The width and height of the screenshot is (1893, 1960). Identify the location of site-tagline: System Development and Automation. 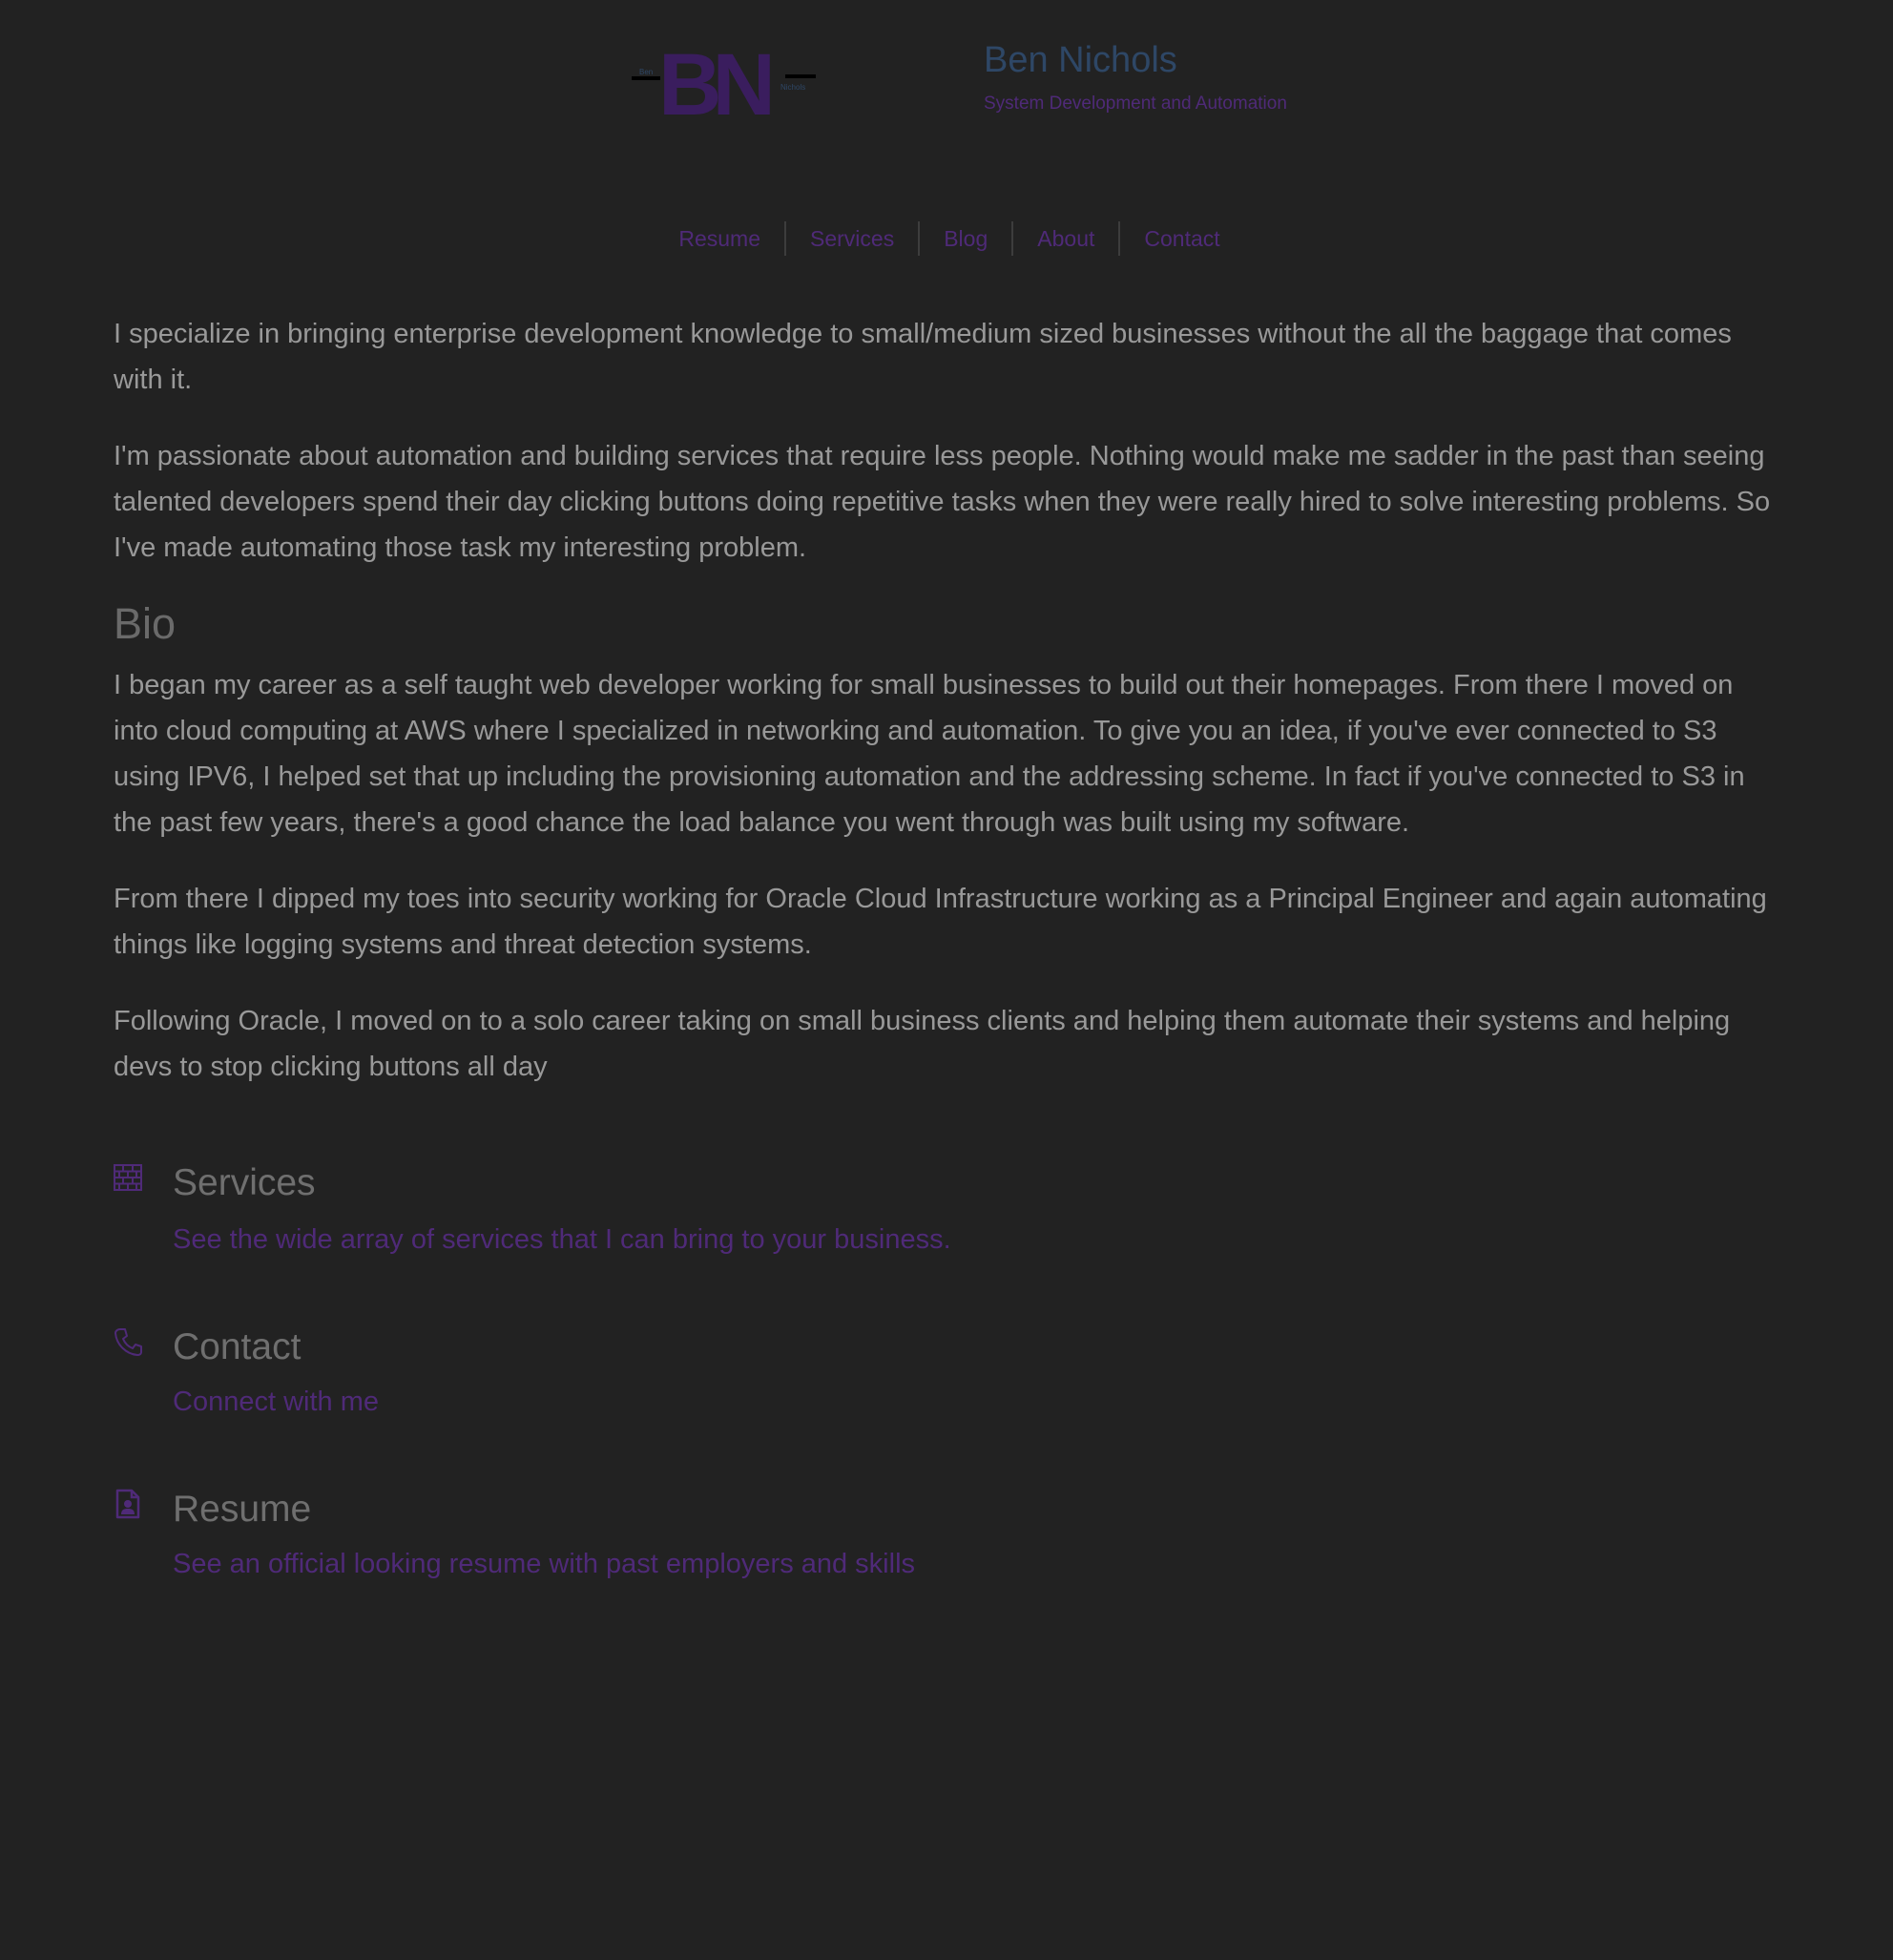
(1135, 104).